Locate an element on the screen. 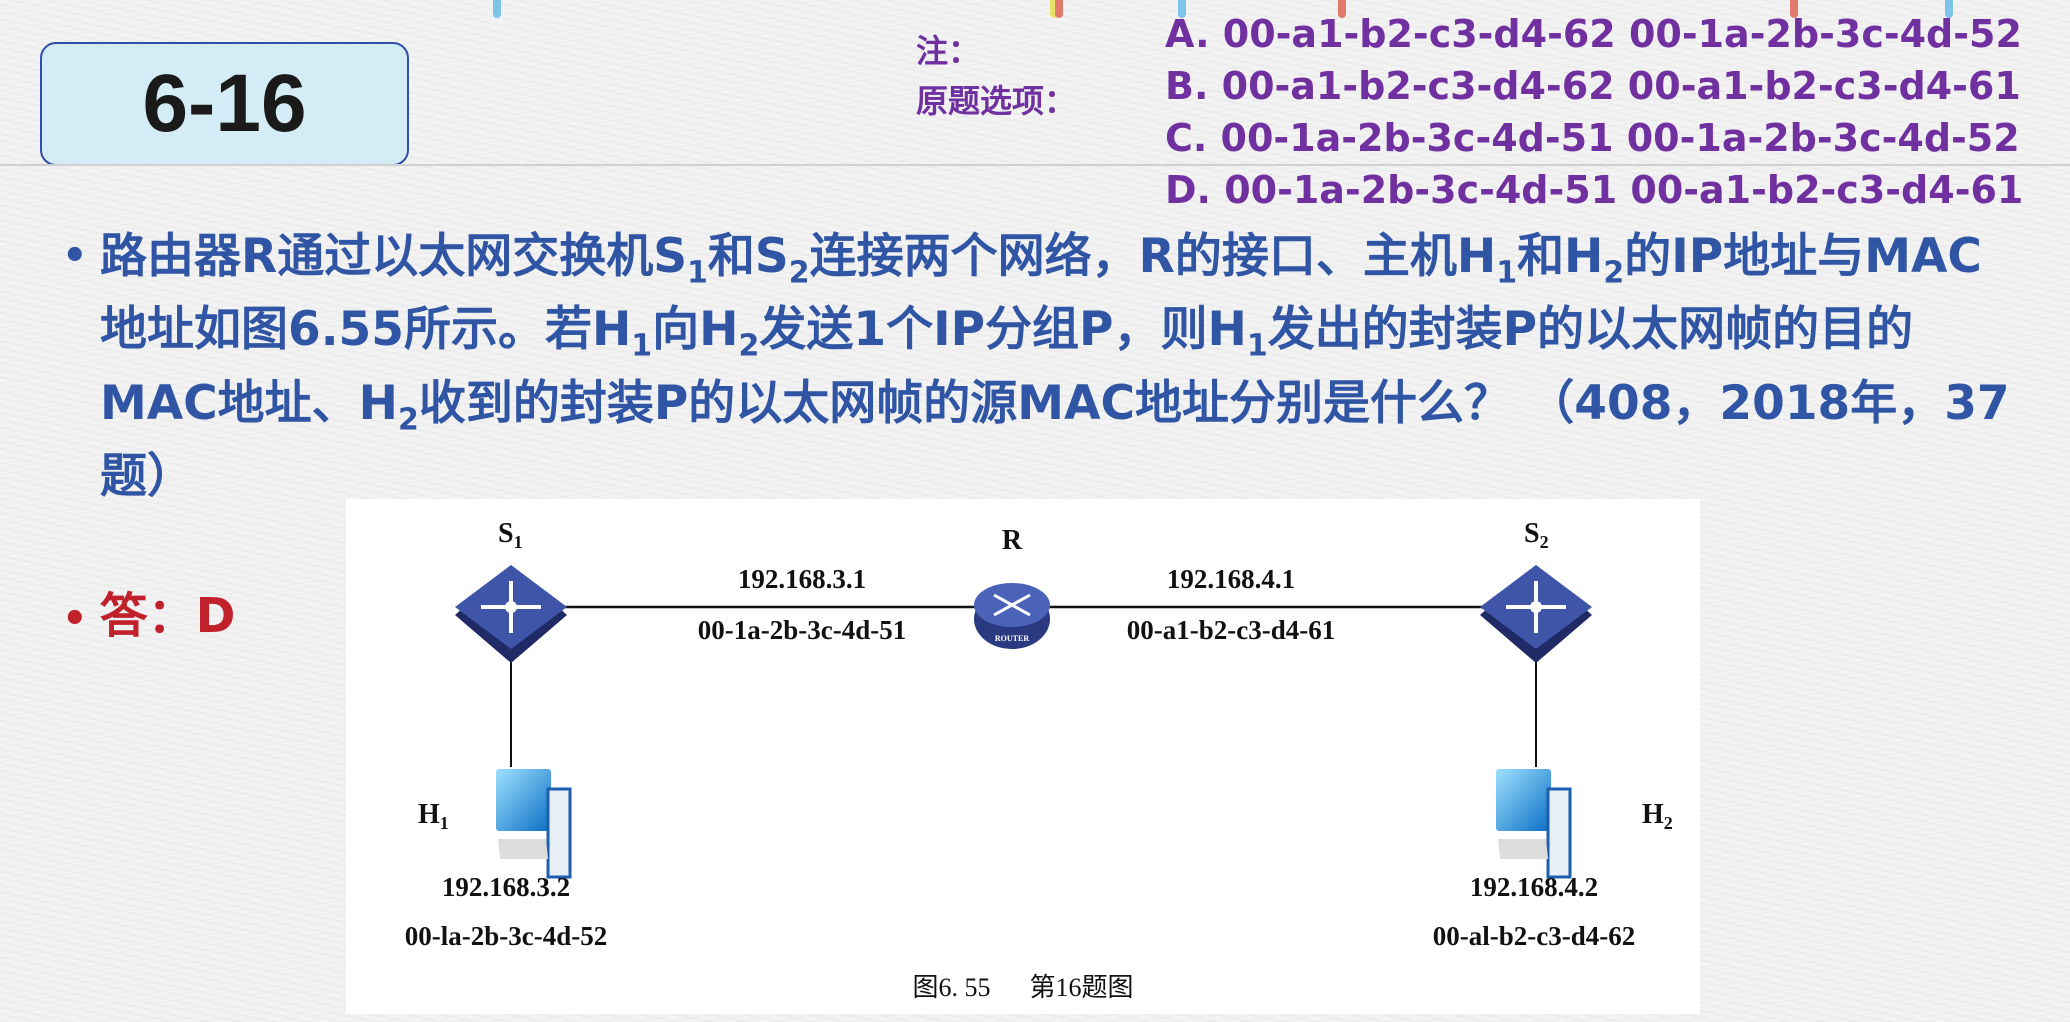 This screenshot has width=2070, height=1022. router-badge: ROUTER is located at coordinates (1012, 638).